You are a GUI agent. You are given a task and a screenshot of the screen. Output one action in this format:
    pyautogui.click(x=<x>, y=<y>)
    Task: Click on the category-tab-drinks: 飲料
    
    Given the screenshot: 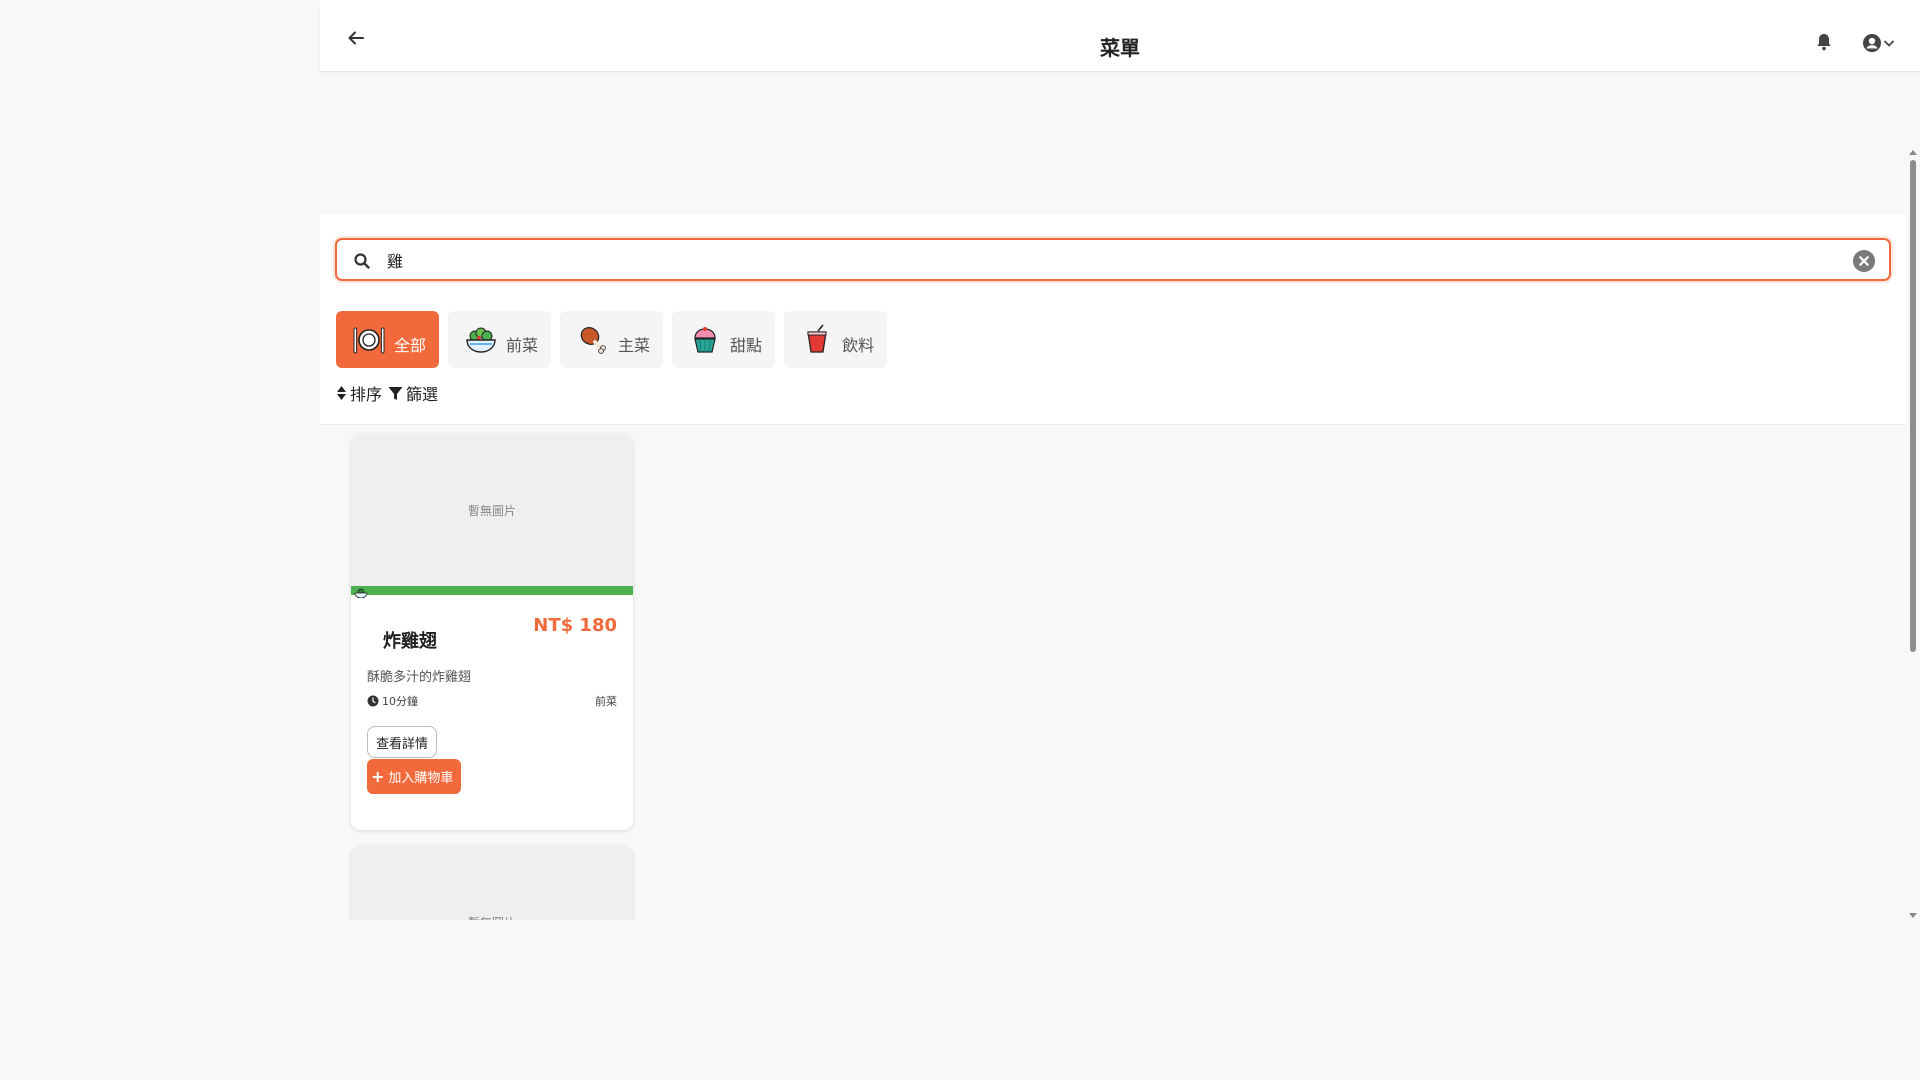 What is the action you would take?
    pyautogui.click(x=836, y=339)
    